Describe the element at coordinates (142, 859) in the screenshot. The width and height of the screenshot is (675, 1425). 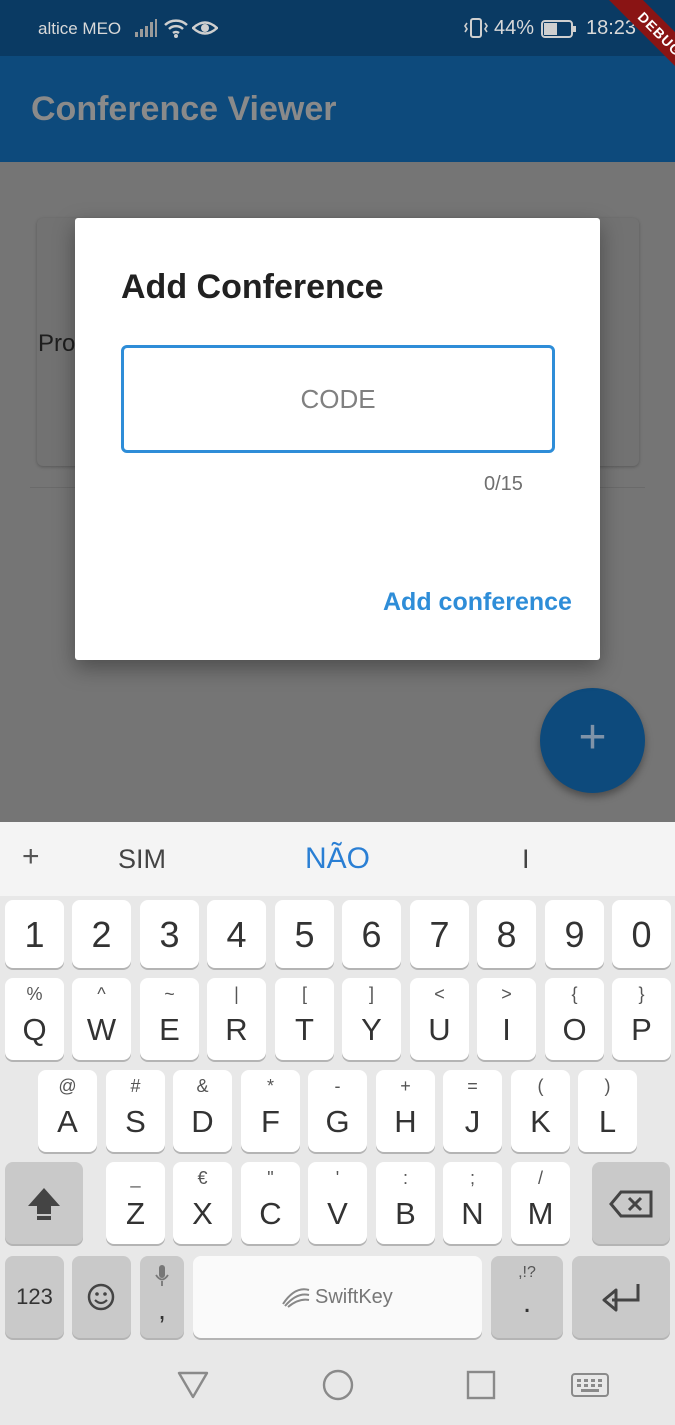
I see `suggestion-1: SIM` at that location.